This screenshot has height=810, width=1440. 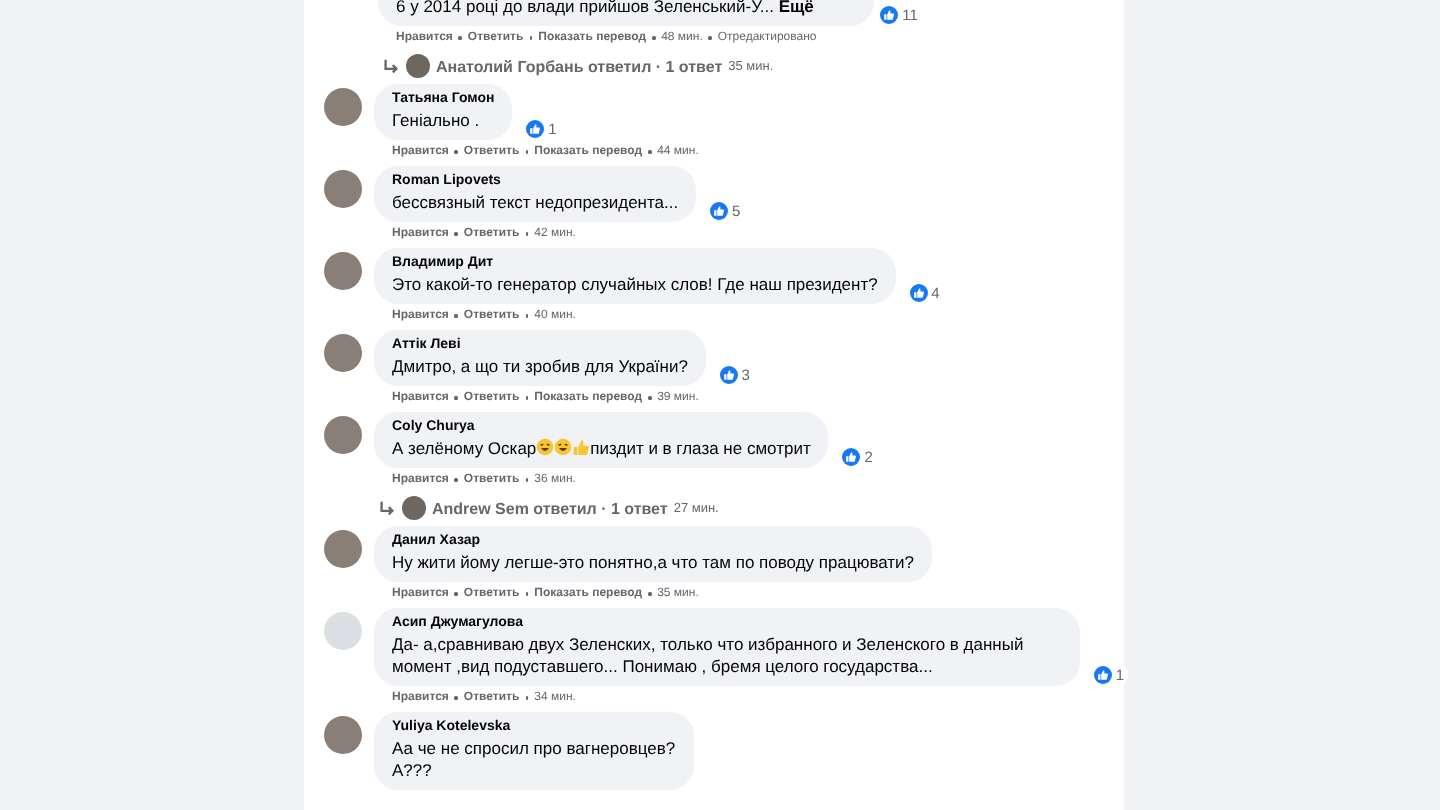 I want to click on thumbs-up-emoji-icon, so click(x=581, y=447).